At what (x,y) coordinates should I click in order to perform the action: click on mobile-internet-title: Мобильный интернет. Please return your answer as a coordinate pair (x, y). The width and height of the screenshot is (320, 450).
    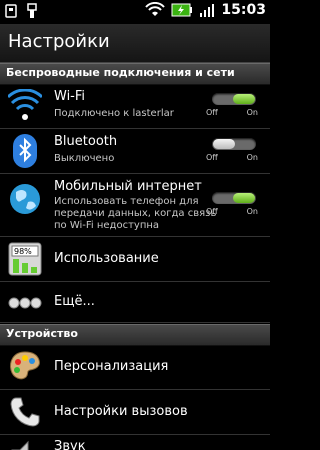
    Looking at the image, I should click on (128, 186).